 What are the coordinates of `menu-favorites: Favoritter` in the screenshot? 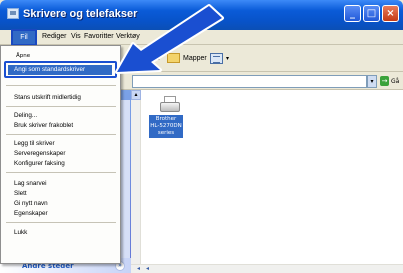 It's located at (99, 36).